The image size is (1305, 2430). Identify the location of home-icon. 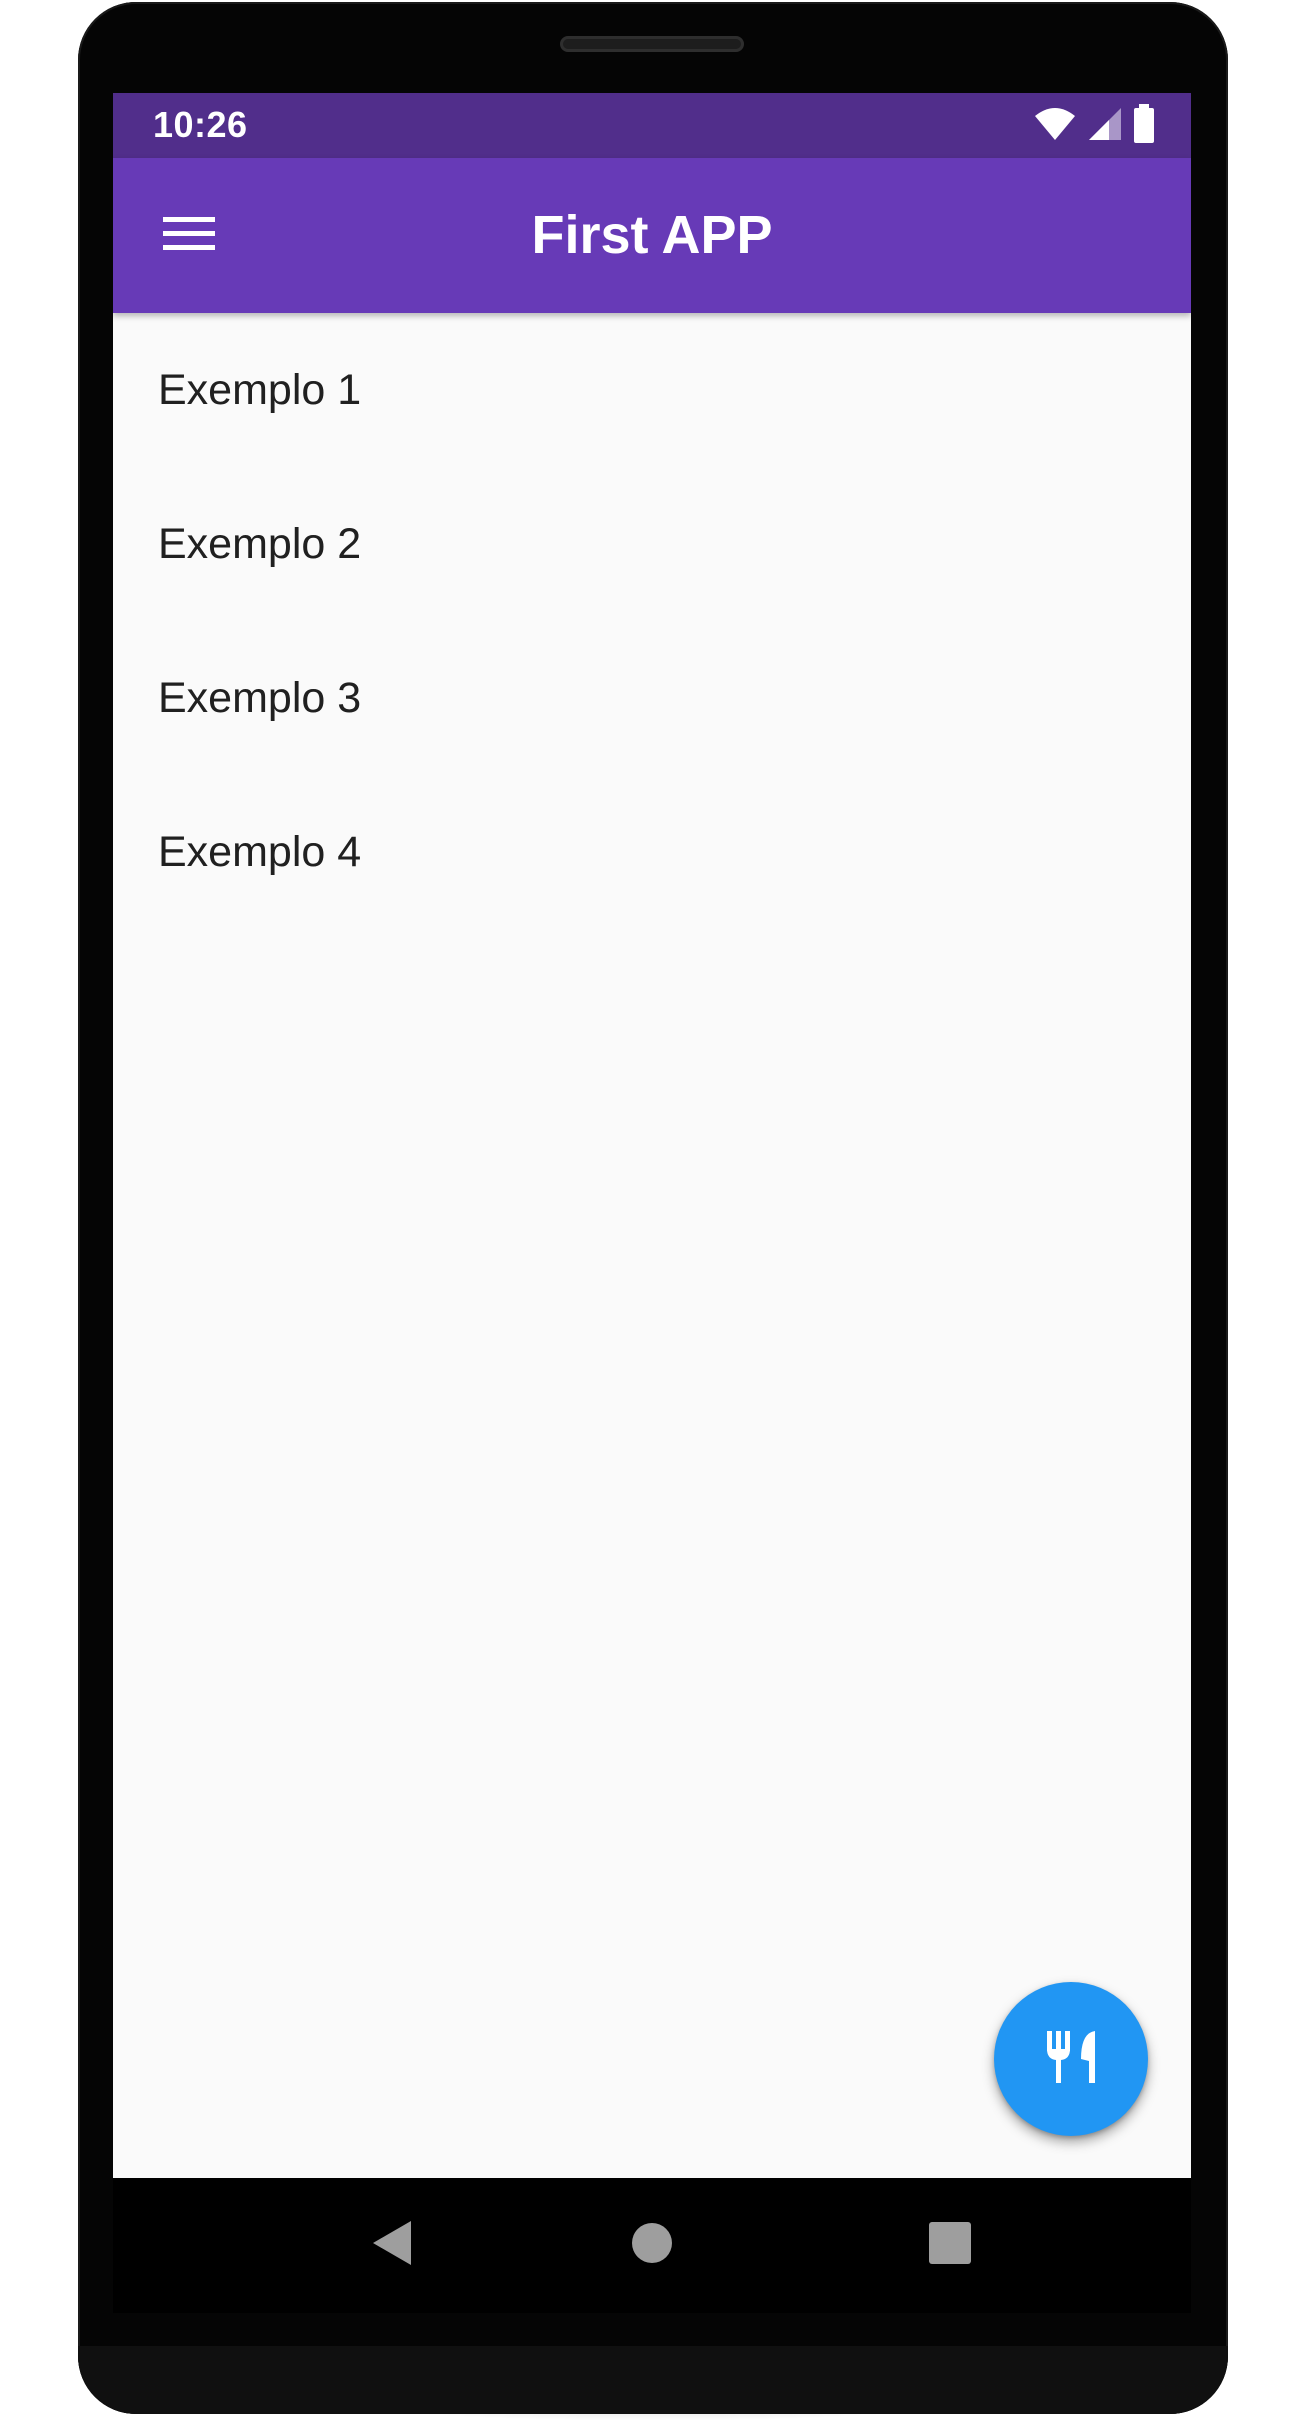
(652, 2245).